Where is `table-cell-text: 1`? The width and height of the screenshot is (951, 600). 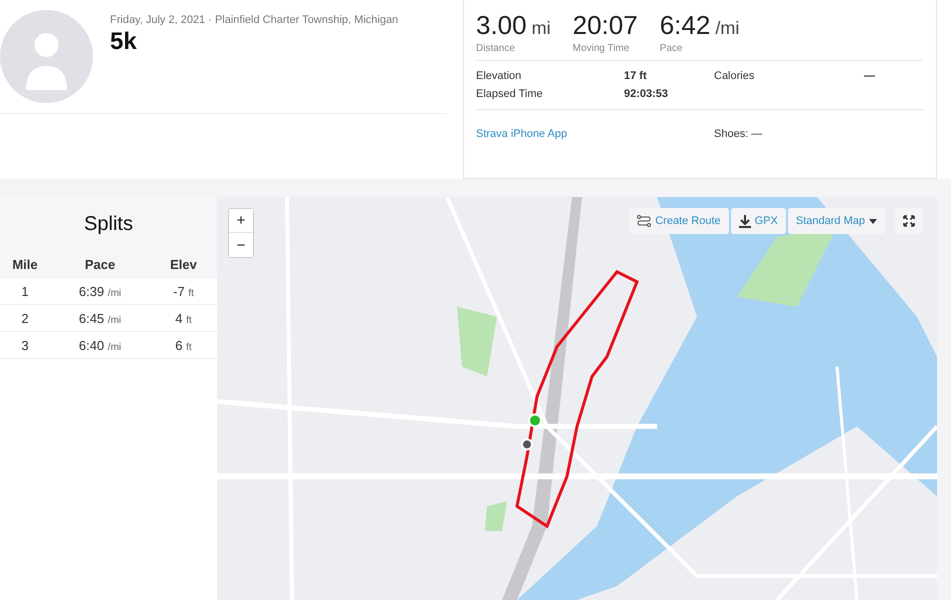 table-cell-text: 1 is located at coordinates (25, 291).